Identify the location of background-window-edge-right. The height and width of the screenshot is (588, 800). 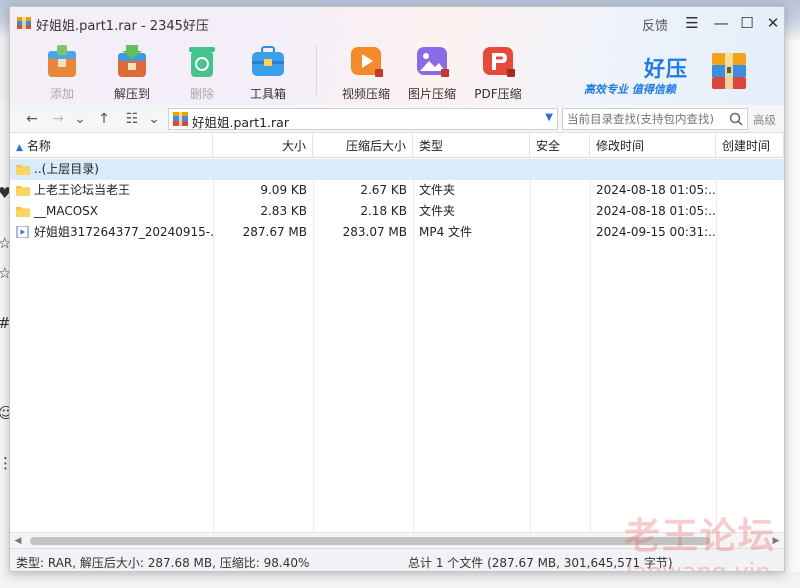
(792, 314).